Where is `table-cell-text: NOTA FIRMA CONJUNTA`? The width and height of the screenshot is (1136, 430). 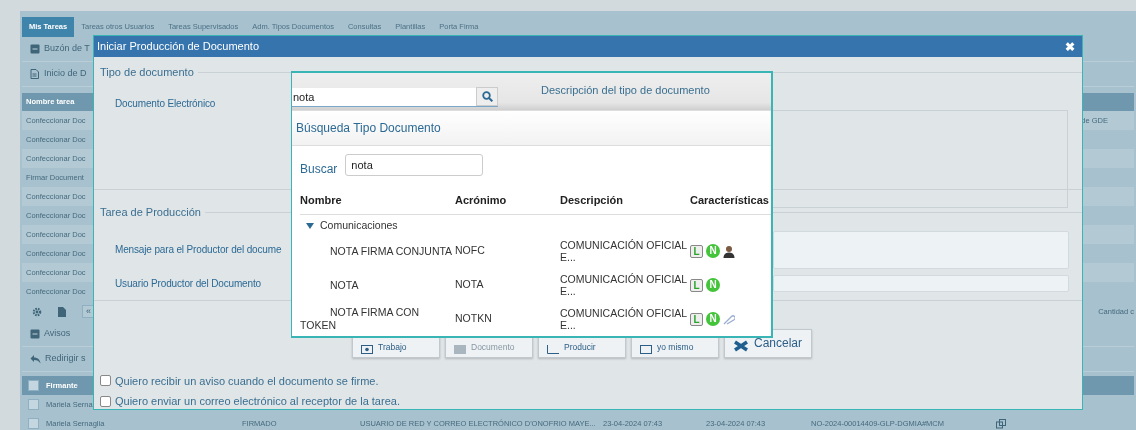
table-cell-text: NOTA FIRMA CONJUNTA is located at coordinates (391, 251).